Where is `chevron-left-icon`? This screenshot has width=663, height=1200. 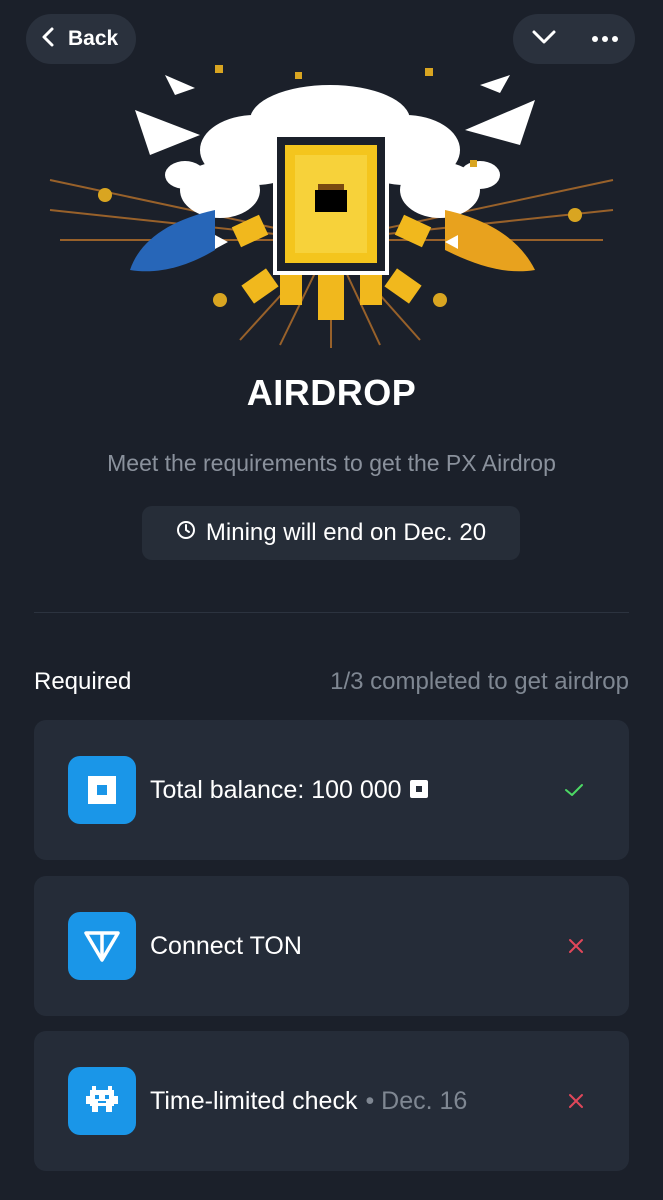 chevron-left-icon is located at coordinates (49, 39).